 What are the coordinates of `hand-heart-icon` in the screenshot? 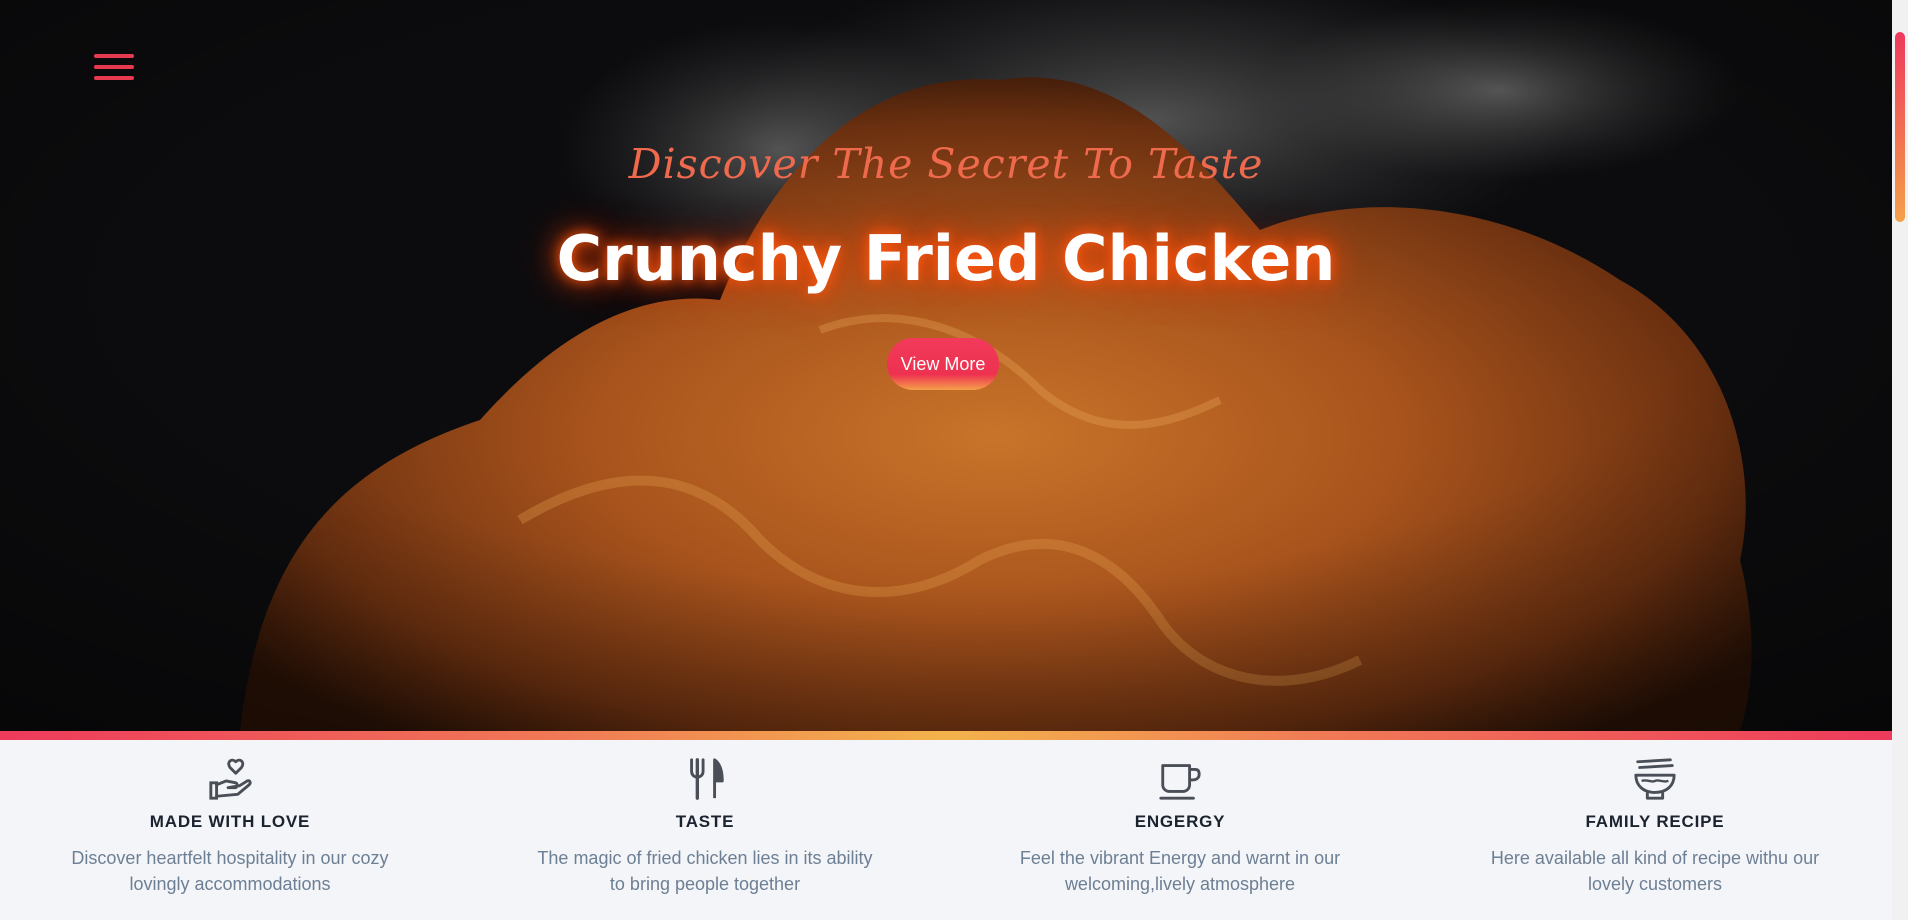 It's located at (230, 779).